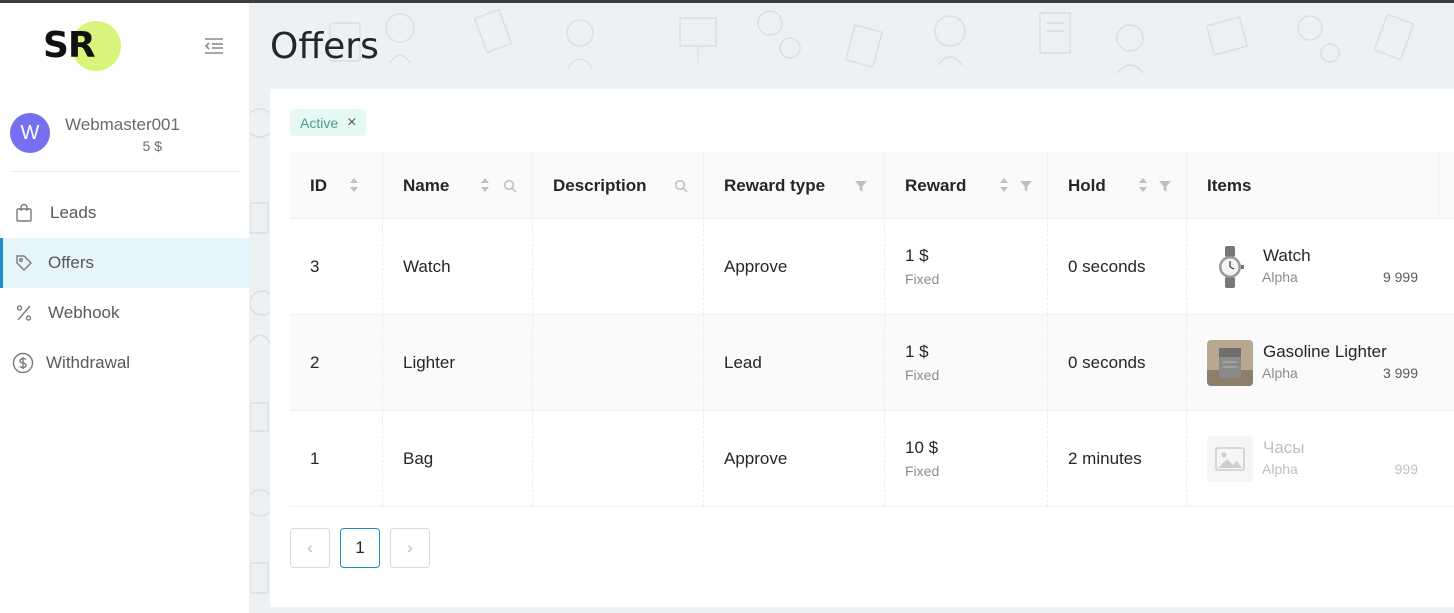  I want to click on user-balance: 5 $, so click(152, 146).